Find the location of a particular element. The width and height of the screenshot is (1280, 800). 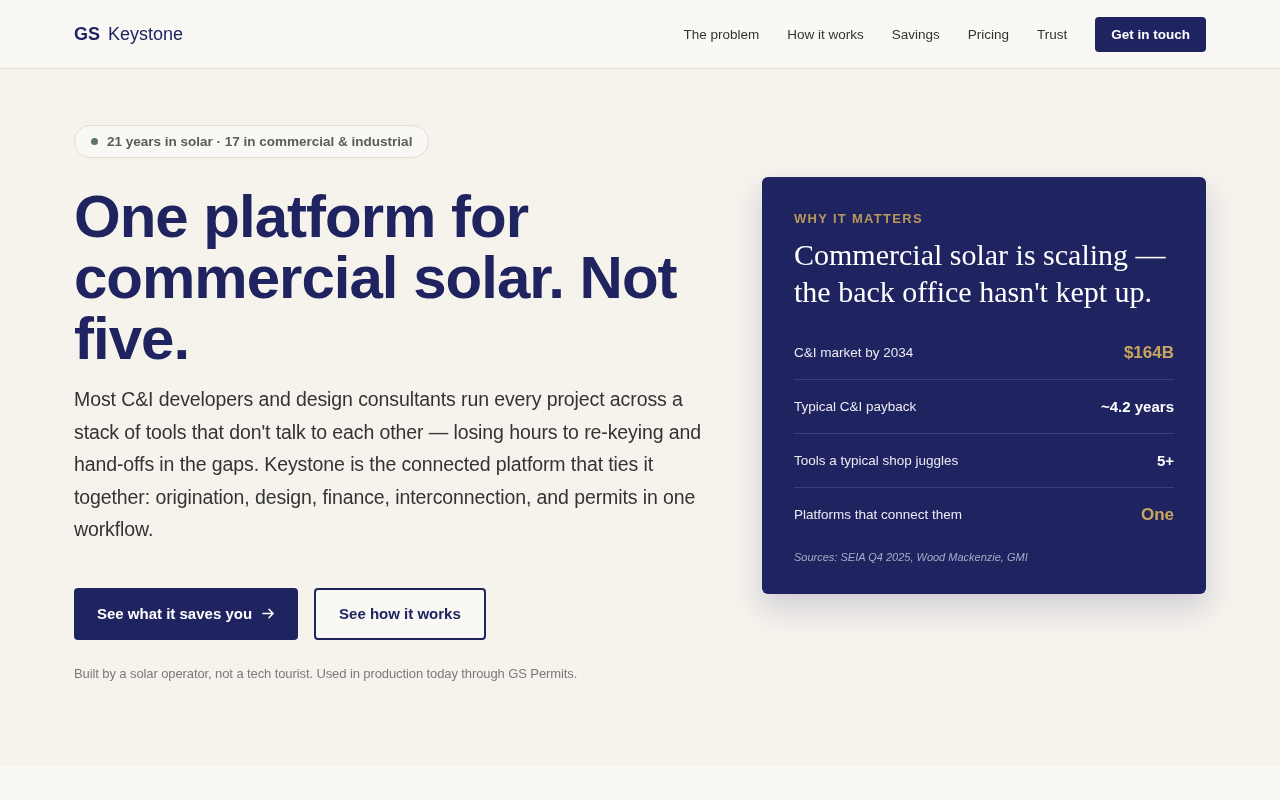

stat-label: Platforms that connect them is located at coordinates (878, 514).